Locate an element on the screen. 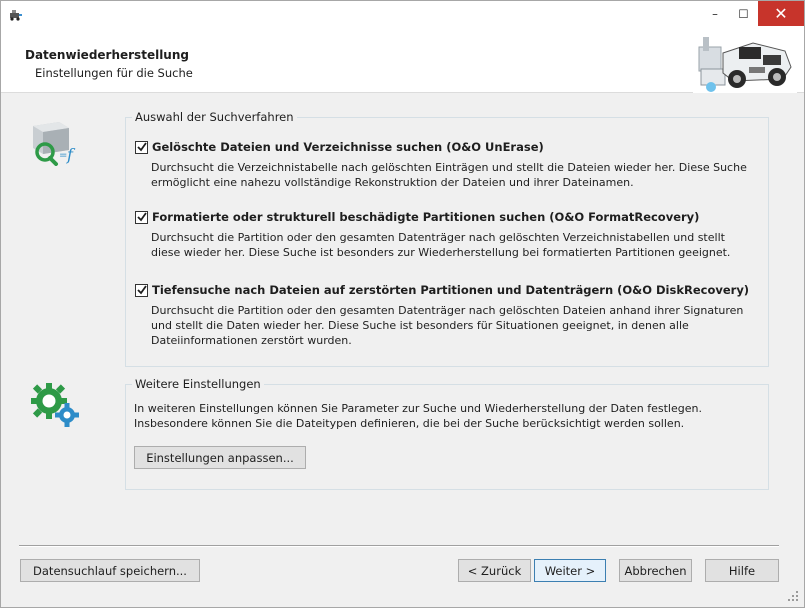 The image size is (805, 608). back-button: < Zurück is located at coordinates (494, 570).